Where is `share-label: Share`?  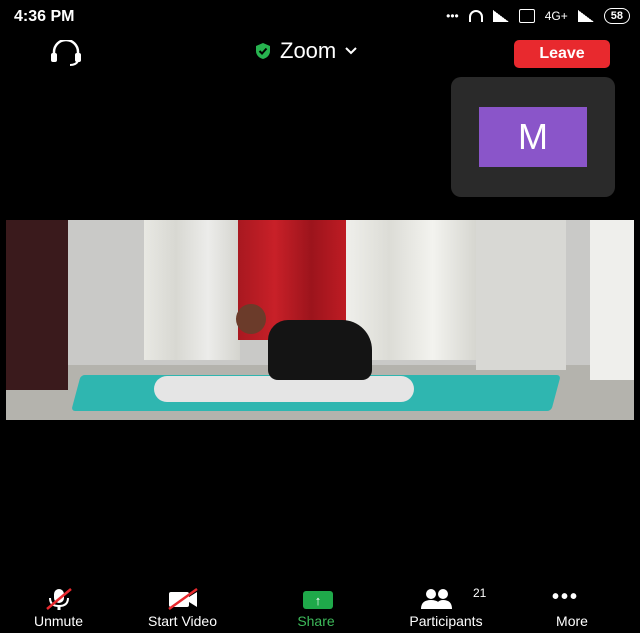
share-label: Share is located at coordinates (316, 621).